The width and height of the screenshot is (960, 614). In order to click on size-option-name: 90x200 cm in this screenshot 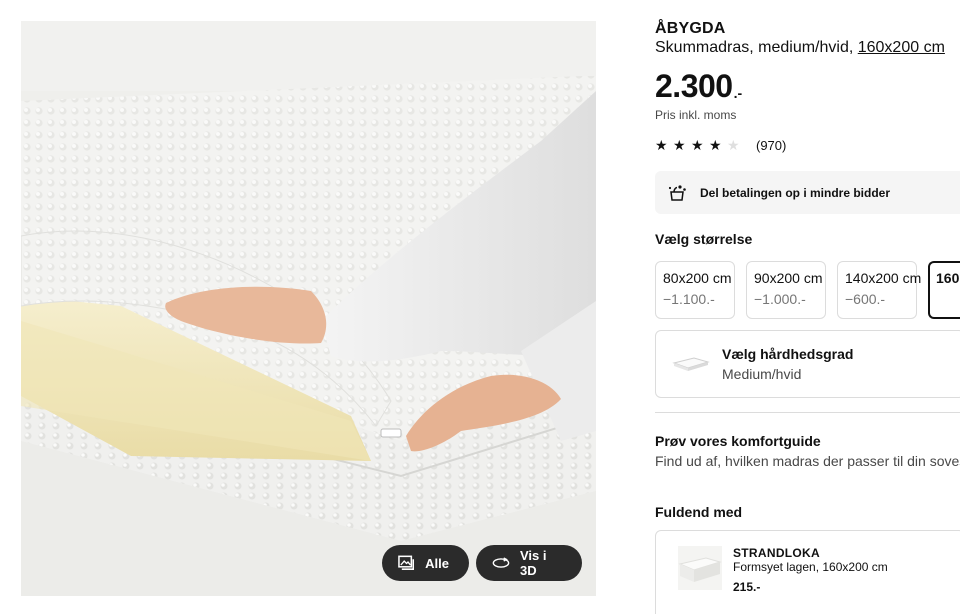, I will do `click(788, 278)`.